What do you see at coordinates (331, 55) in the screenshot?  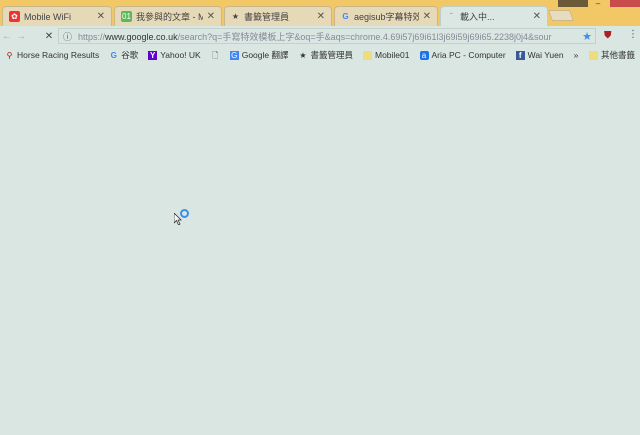 I see `bookmark-label: 書籤管理員` at bounding box center [331, 55].